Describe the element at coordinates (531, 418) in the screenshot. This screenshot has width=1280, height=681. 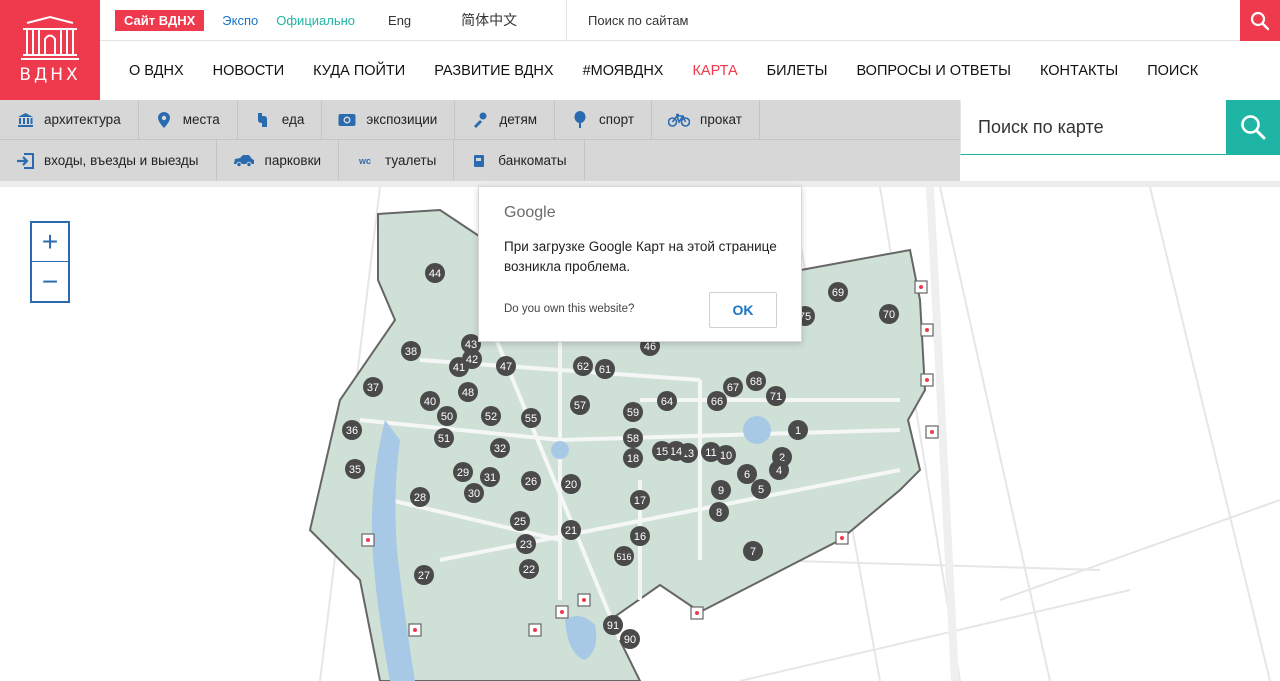
I see `map-marker-55: 55` at that location.